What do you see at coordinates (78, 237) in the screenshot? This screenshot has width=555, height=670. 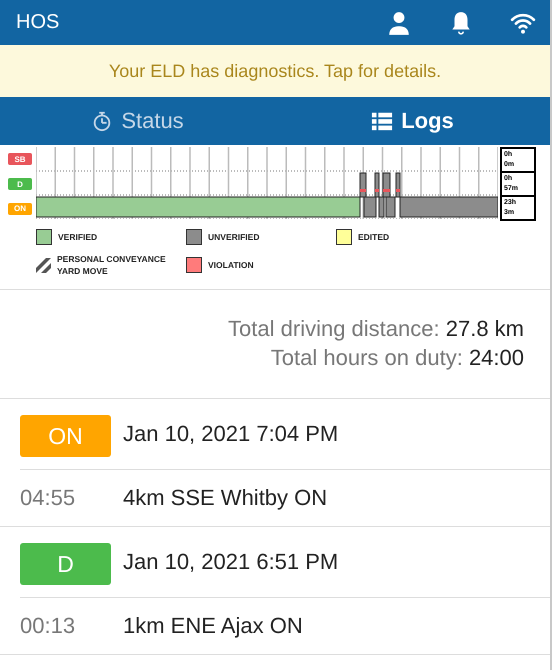 I see `legend-label: VERIFIED` at bounding box center [78, 237].